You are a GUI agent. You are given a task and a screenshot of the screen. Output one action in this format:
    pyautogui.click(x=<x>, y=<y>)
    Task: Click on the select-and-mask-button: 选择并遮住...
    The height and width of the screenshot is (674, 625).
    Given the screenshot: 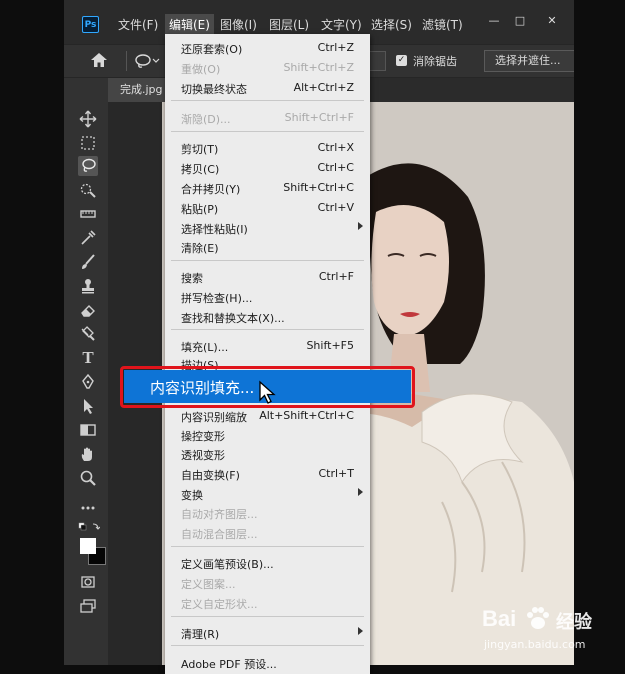 What is the action you would take?
    pyautogui.click(x=529, y=61)
    